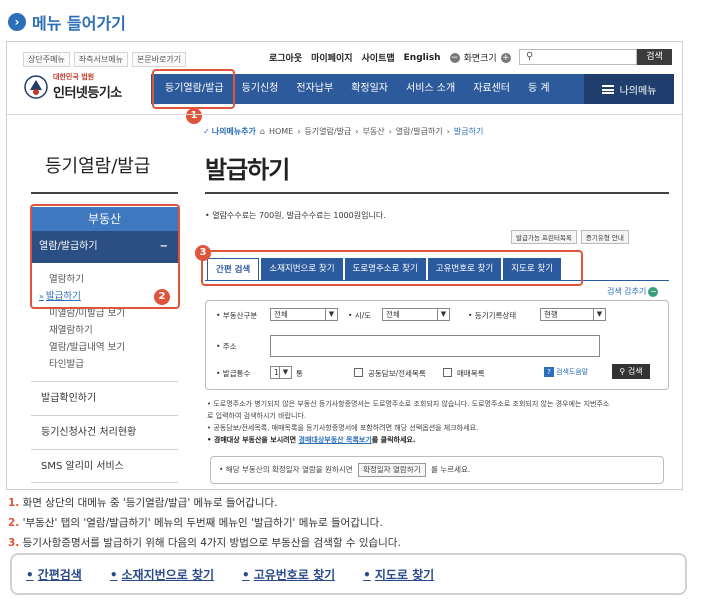 This screenshot has width=707, height=610. Describe the element at coordinates (104, 466) in the screenshot. I see `sidebar-item-sms: SMS 알리미 서비스` at that location.